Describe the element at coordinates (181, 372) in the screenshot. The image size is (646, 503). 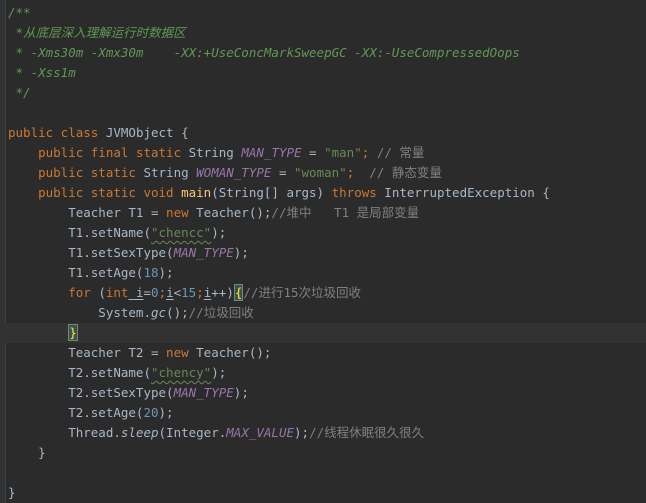
I see `string-literal: "chency"` at that location.